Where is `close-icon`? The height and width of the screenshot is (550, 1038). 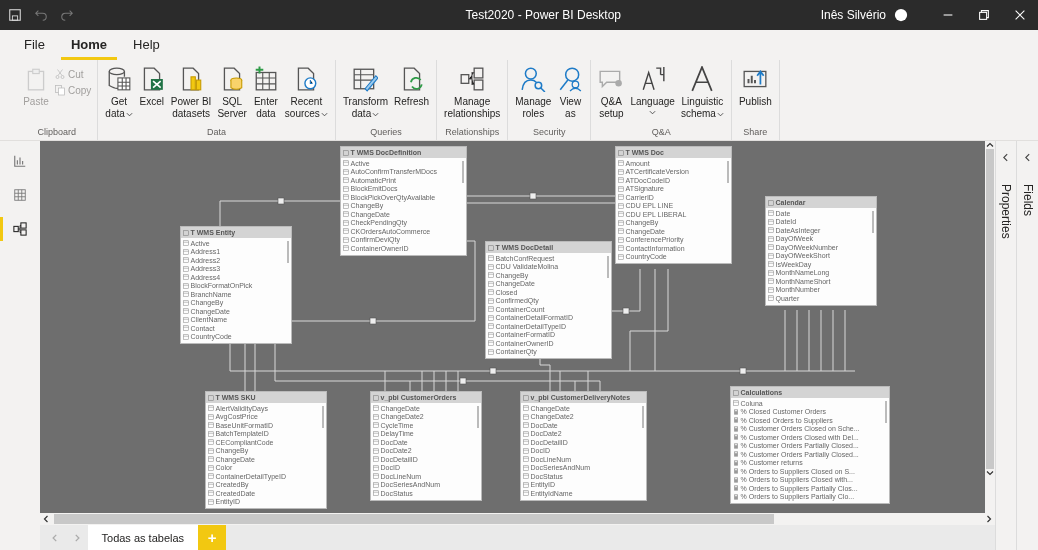 close-icon is located at coordinates (1020, 15).